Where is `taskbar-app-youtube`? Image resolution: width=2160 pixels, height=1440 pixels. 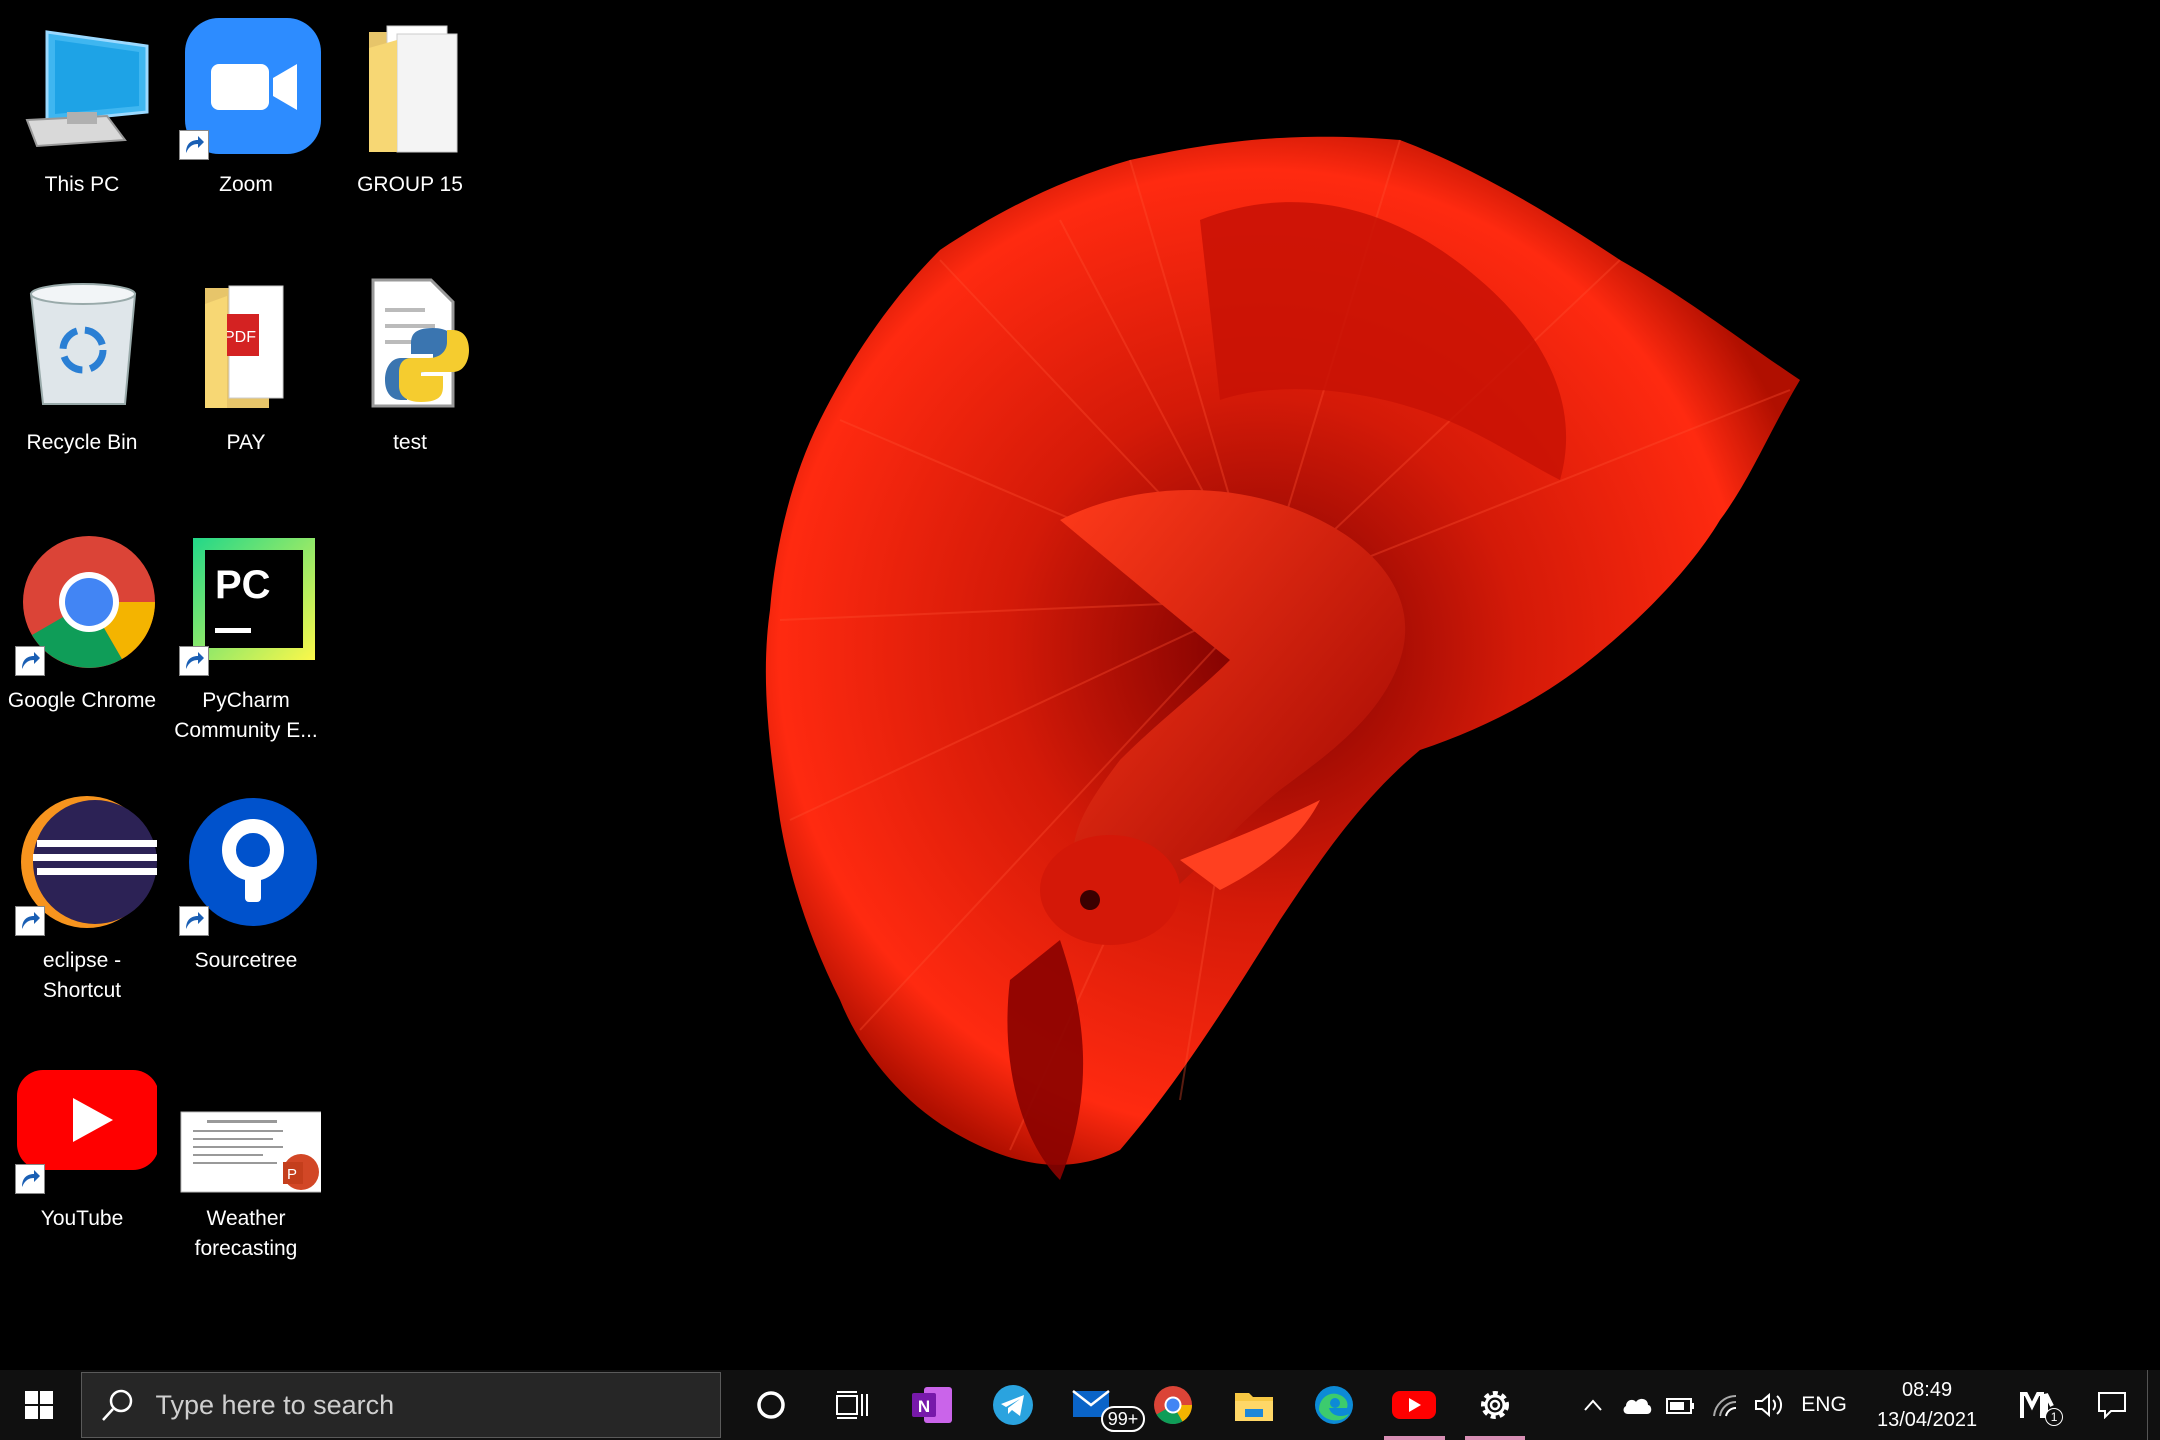
taskbar-app-youtube is located at coordinates (1414, 1405).